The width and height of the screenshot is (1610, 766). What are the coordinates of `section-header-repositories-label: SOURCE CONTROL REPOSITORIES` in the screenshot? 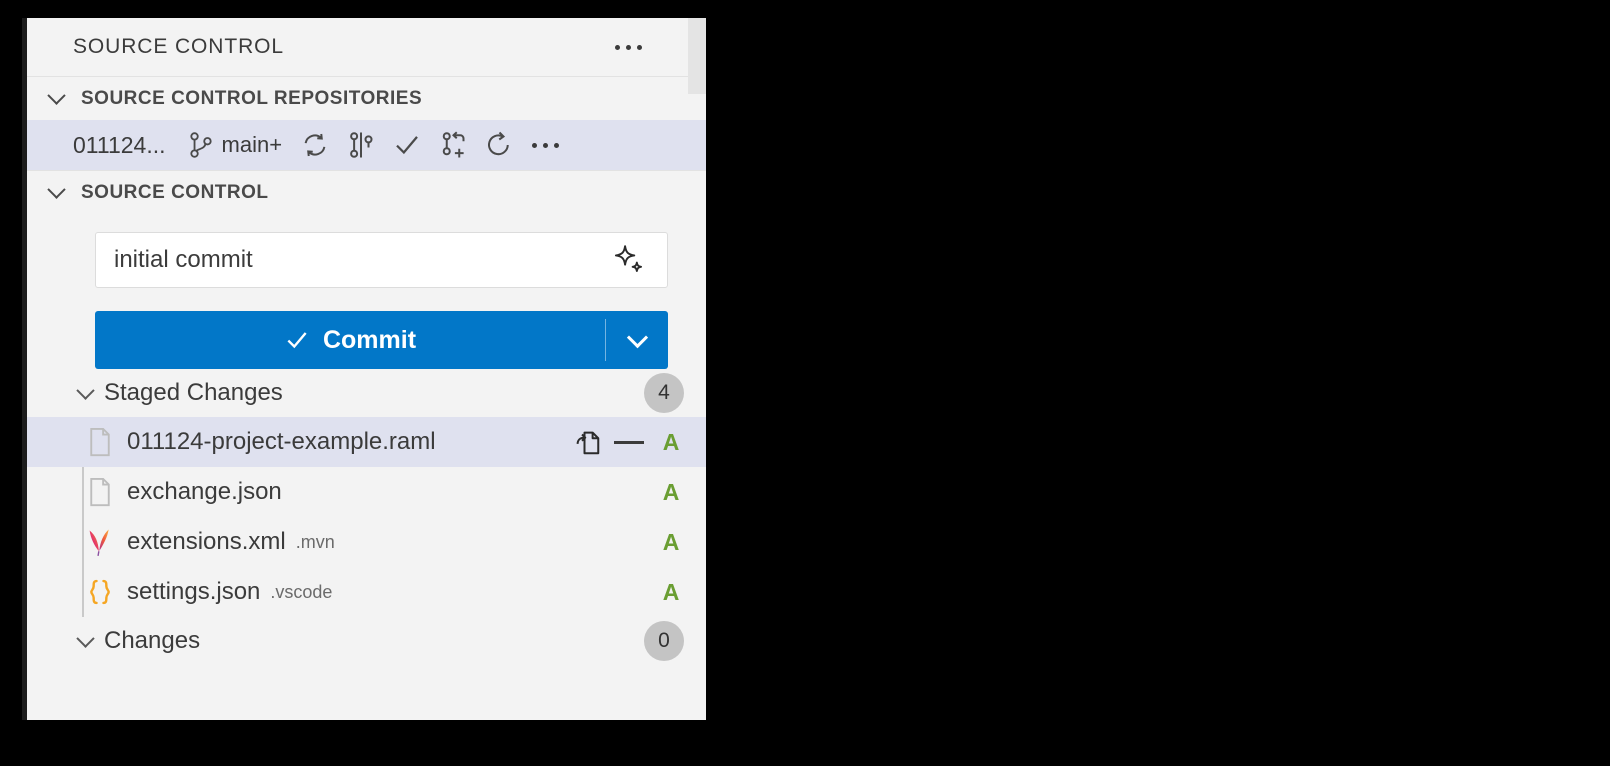 It's located at (252, 98).